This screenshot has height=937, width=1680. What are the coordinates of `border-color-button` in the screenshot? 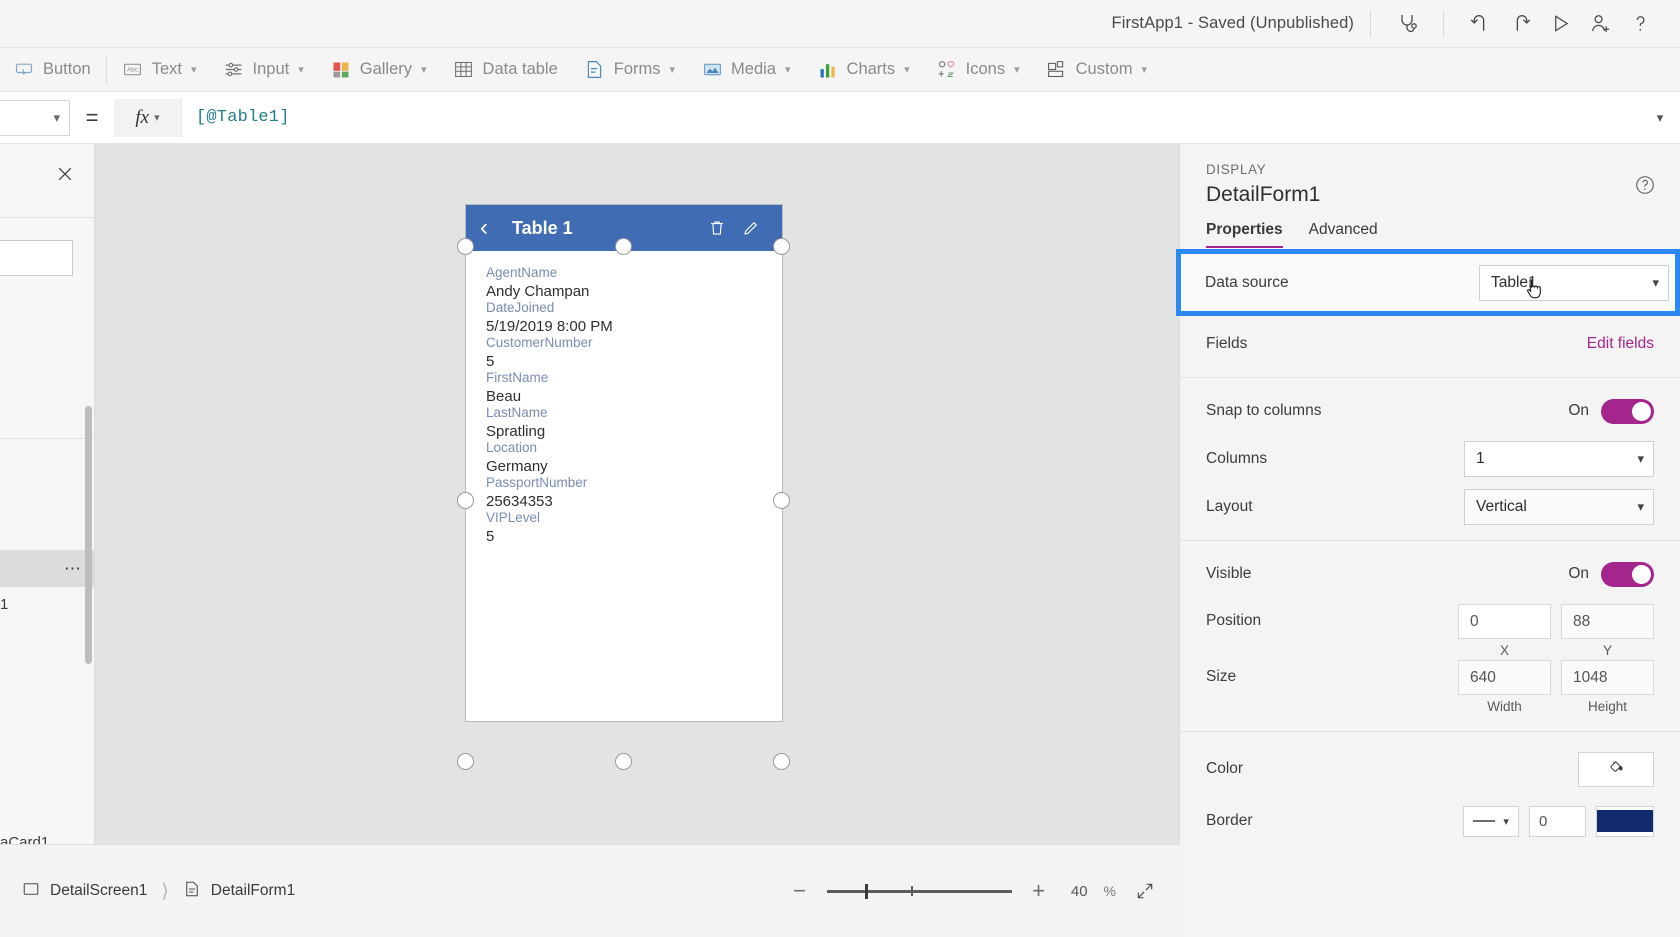 It's located at (1625, 821).